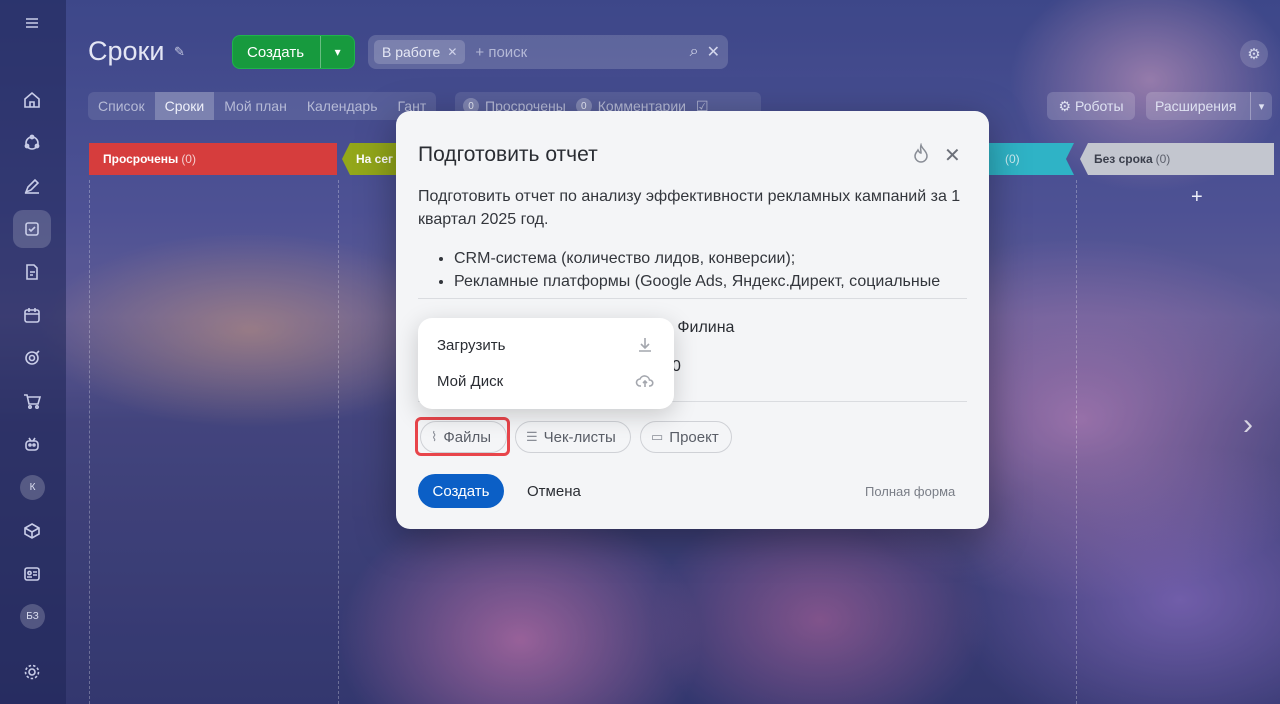  Describe the element at coordinates (276, 52) in the screenshot. I see `create-task-label: Создать` at that location.